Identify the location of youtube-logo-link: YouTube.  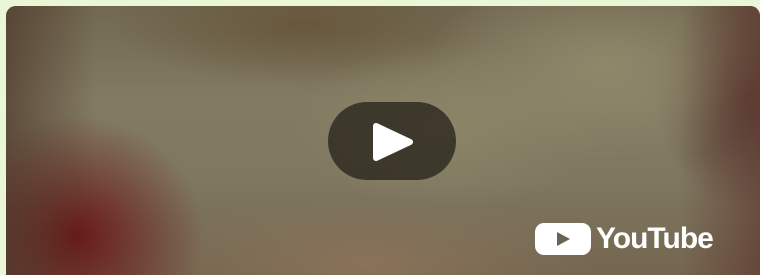
(624, 239).